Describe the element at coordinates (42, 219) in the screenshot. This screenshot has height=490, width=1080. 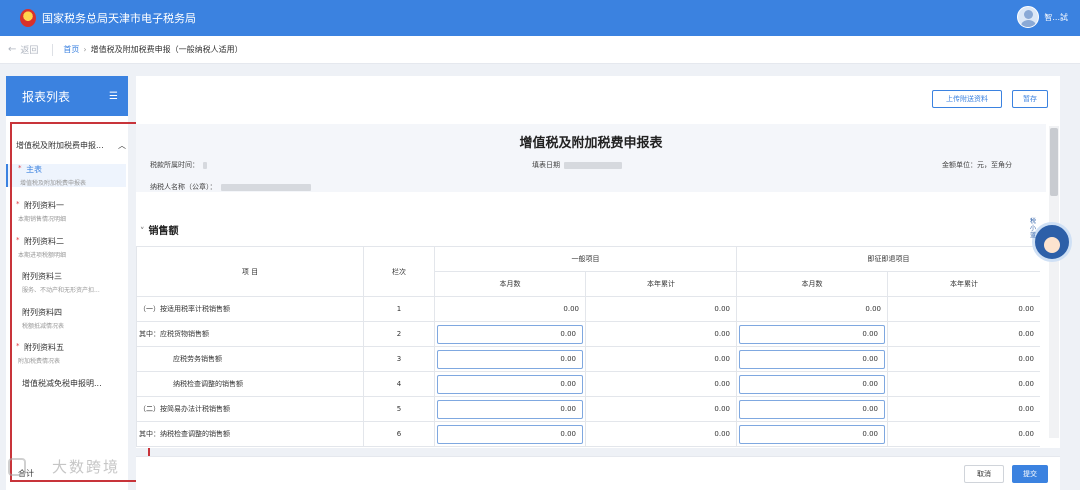
I see `sidebar-item-sub: 本期销售情况明细` at that location.